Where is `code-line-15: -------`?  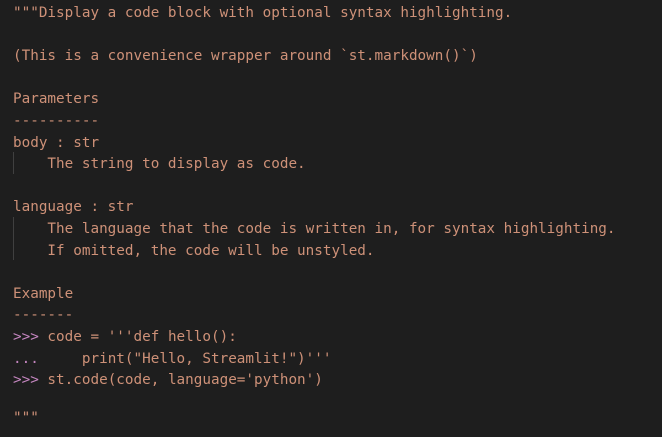
code-line-15: ------- is located at coordinates (43, 315).